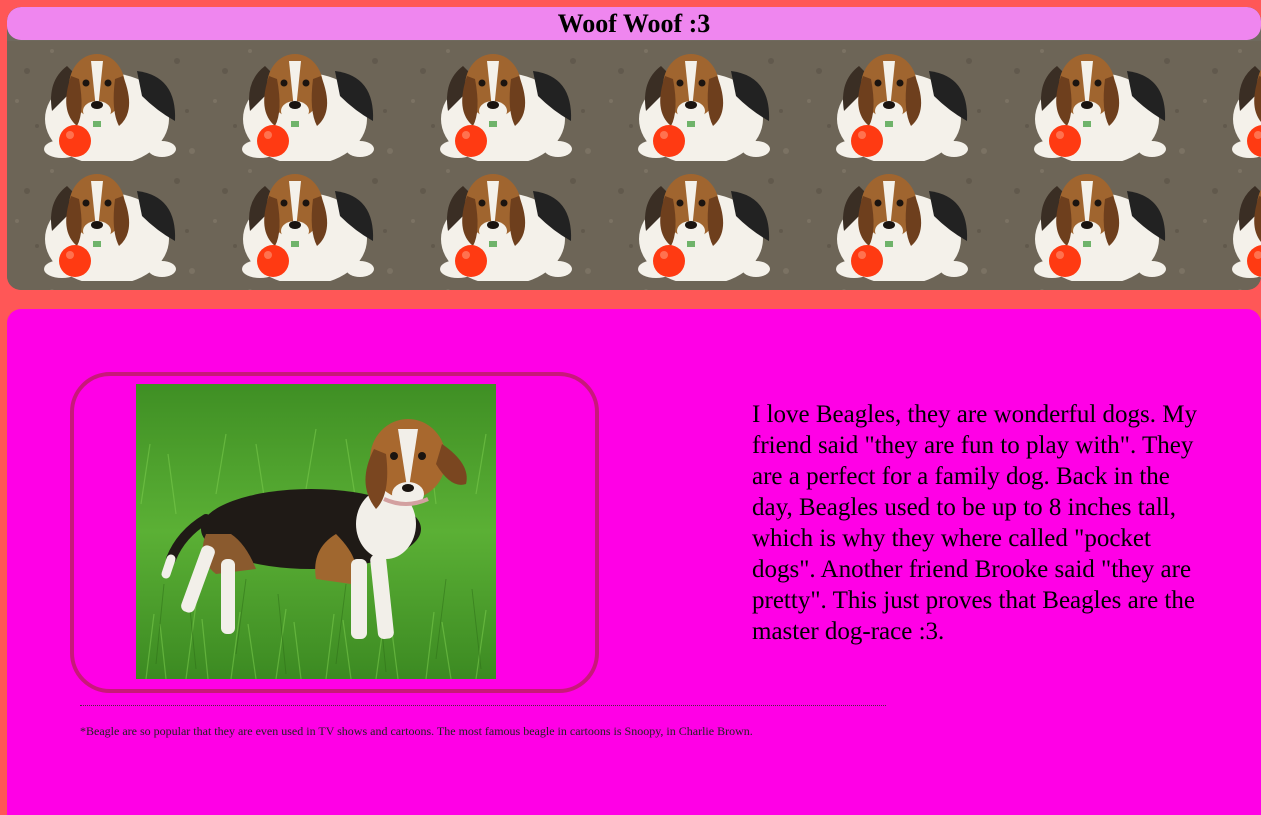 The image size is (1261, 815). I want to click on divider, so click(483, 705).